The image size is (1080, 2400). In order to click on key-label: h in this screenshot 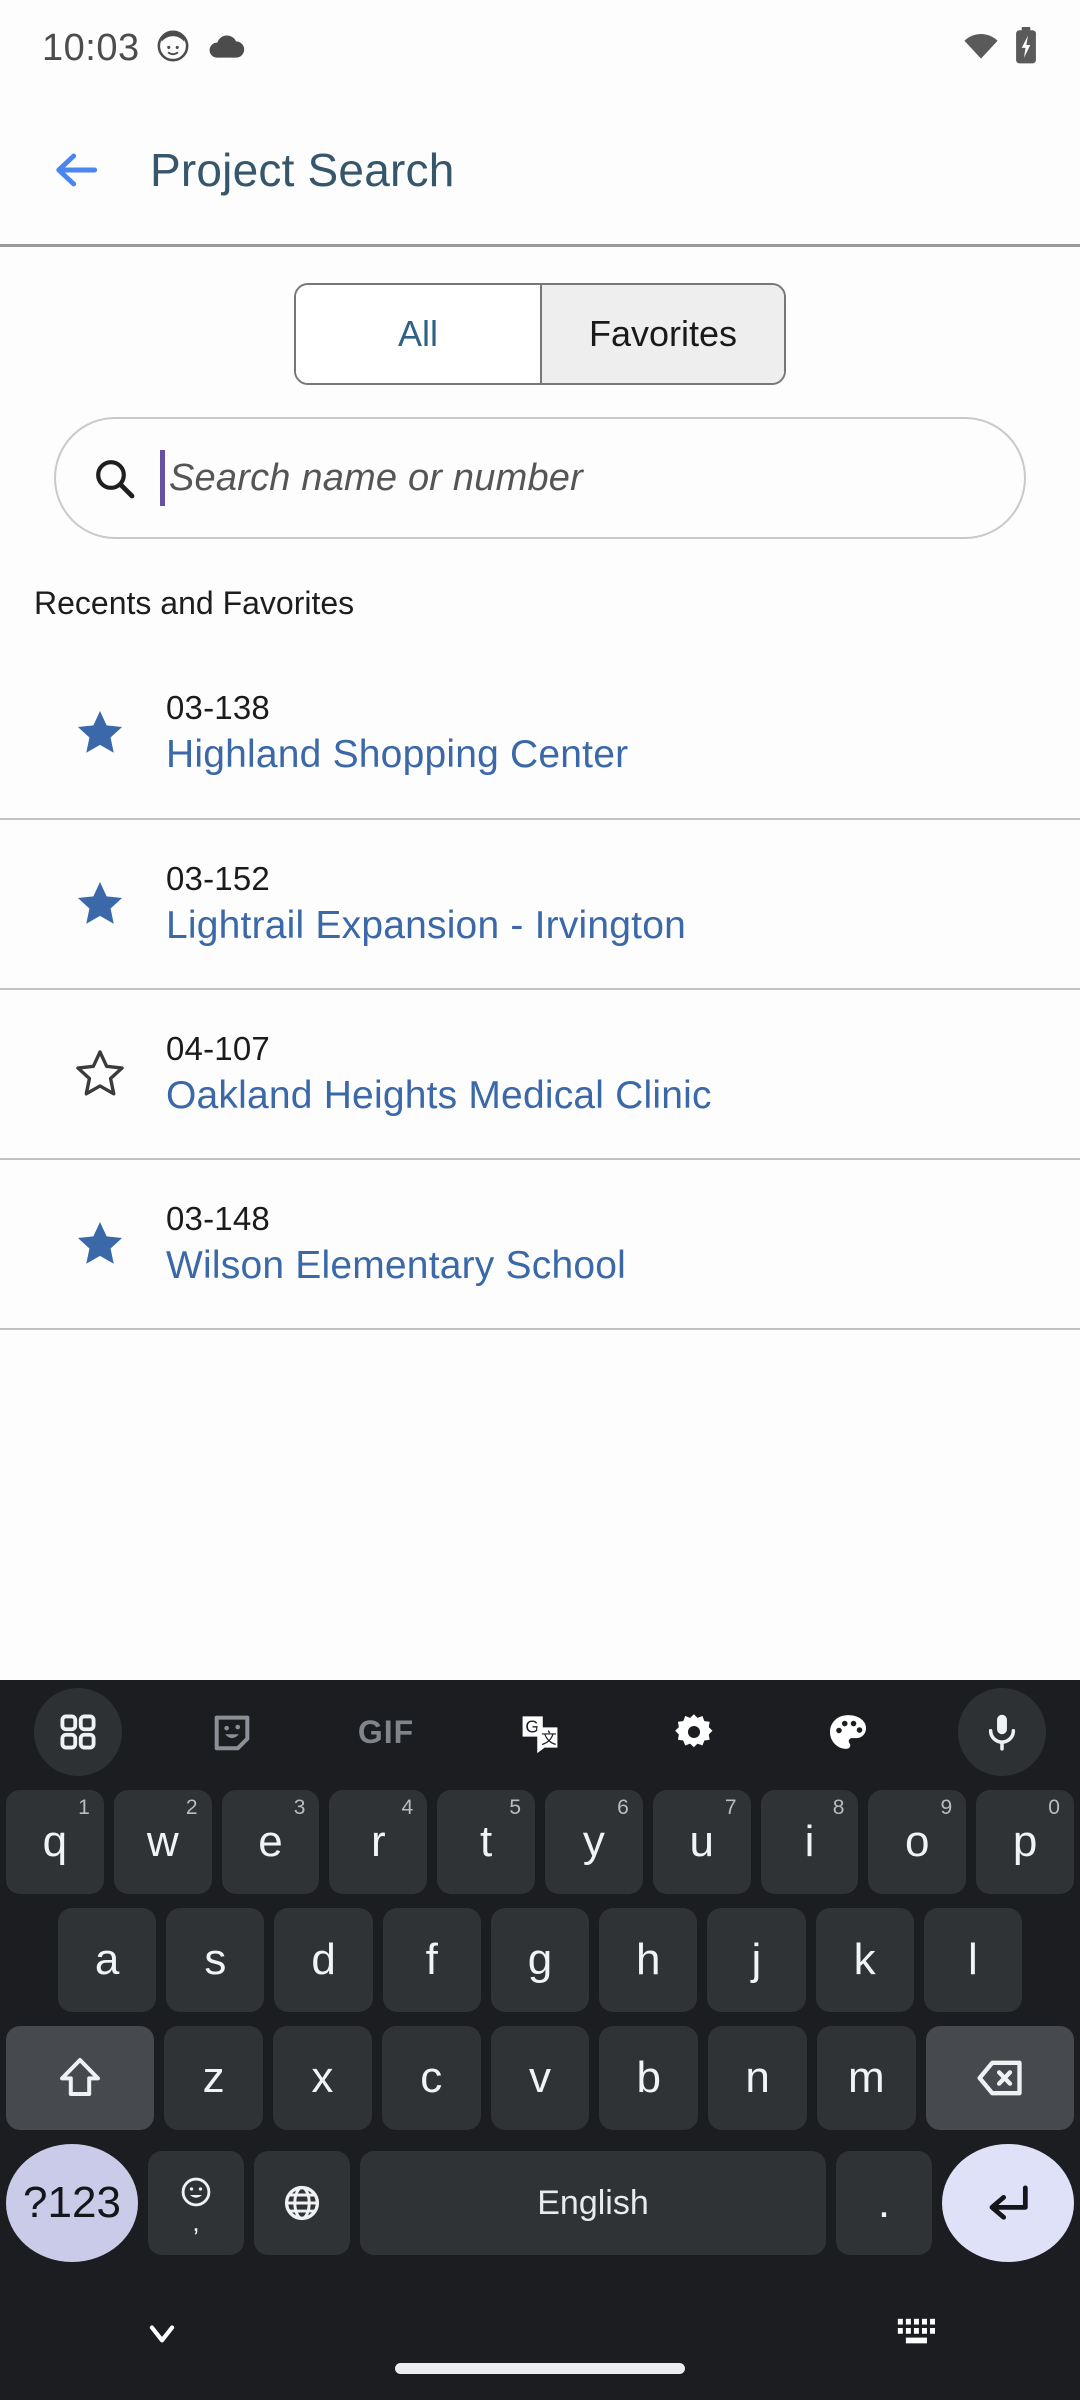, I will do `click(648, 1959)`.